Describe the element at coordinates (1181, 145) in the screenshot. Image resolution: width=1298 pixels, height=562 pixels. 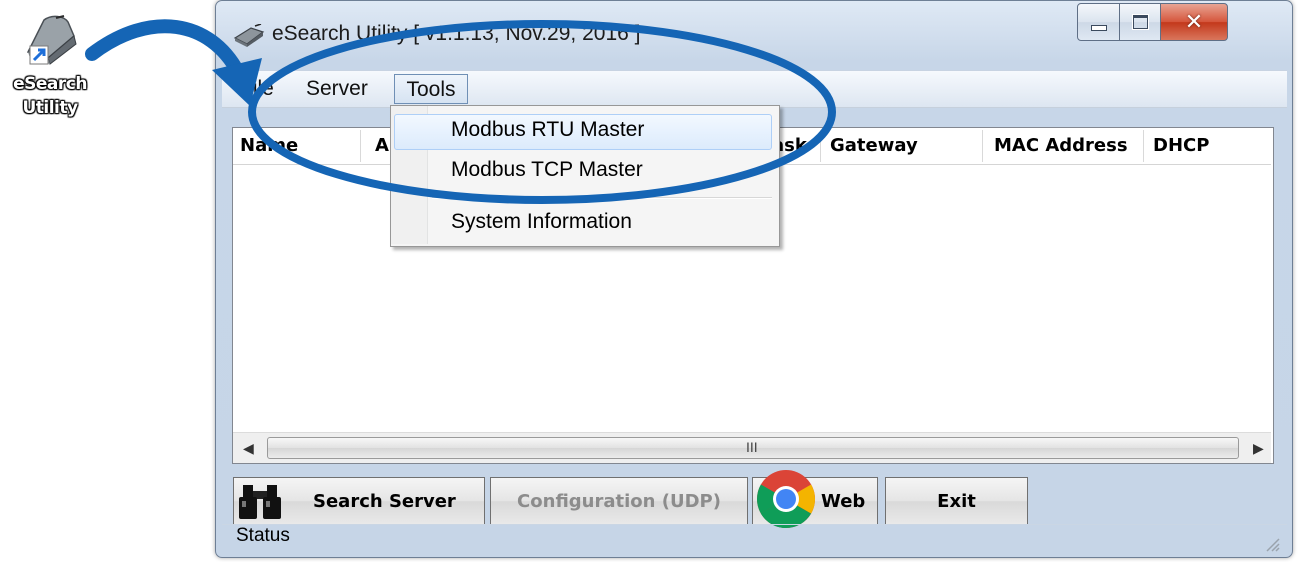
I see `column-dhcp: DHCP` at that location.